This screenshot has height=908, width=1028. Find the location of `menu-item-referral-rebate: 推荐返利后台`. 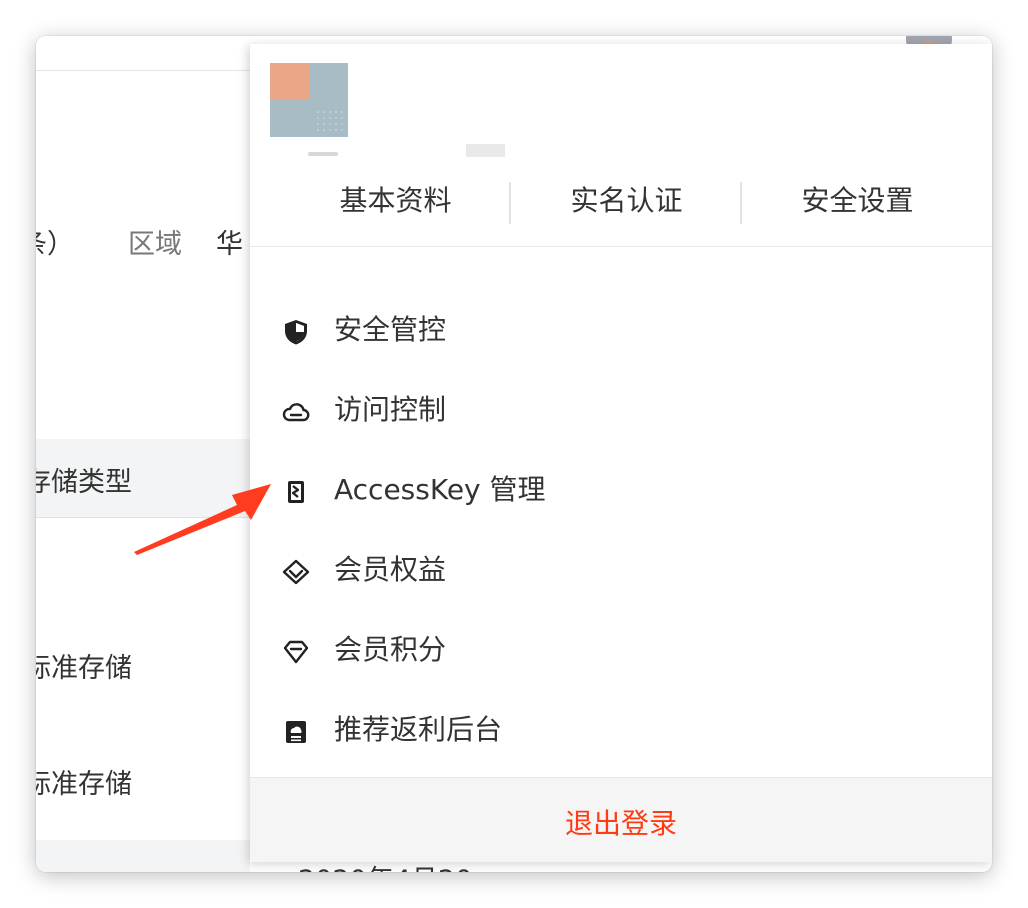

menu-item-referral-rebate: 推荐返利后台 is located at coordinates (621, 730).